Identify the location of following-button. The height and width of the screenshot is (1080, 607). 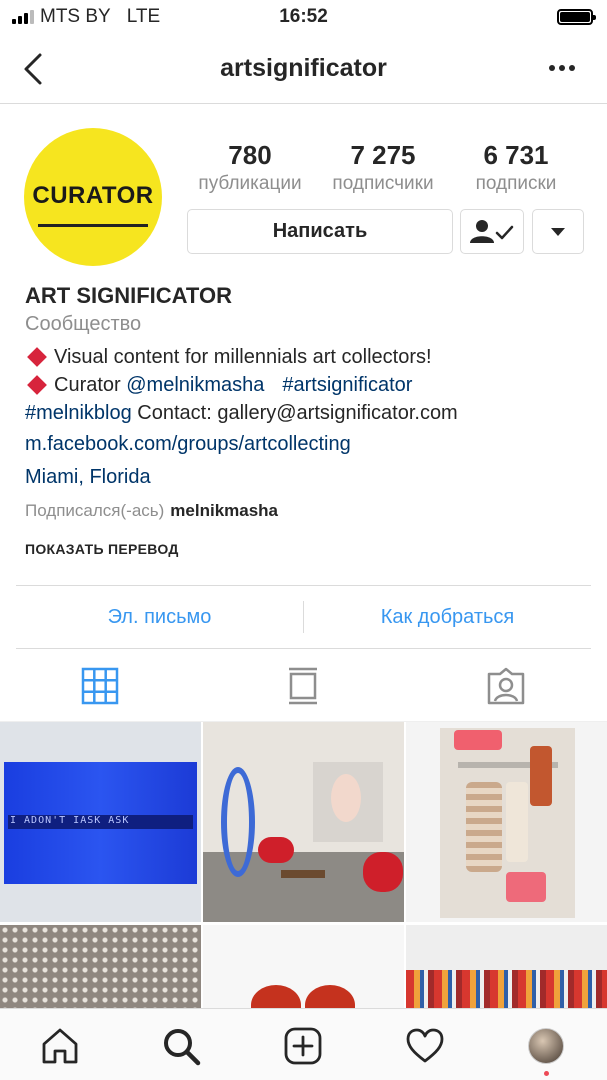
(492, 231).